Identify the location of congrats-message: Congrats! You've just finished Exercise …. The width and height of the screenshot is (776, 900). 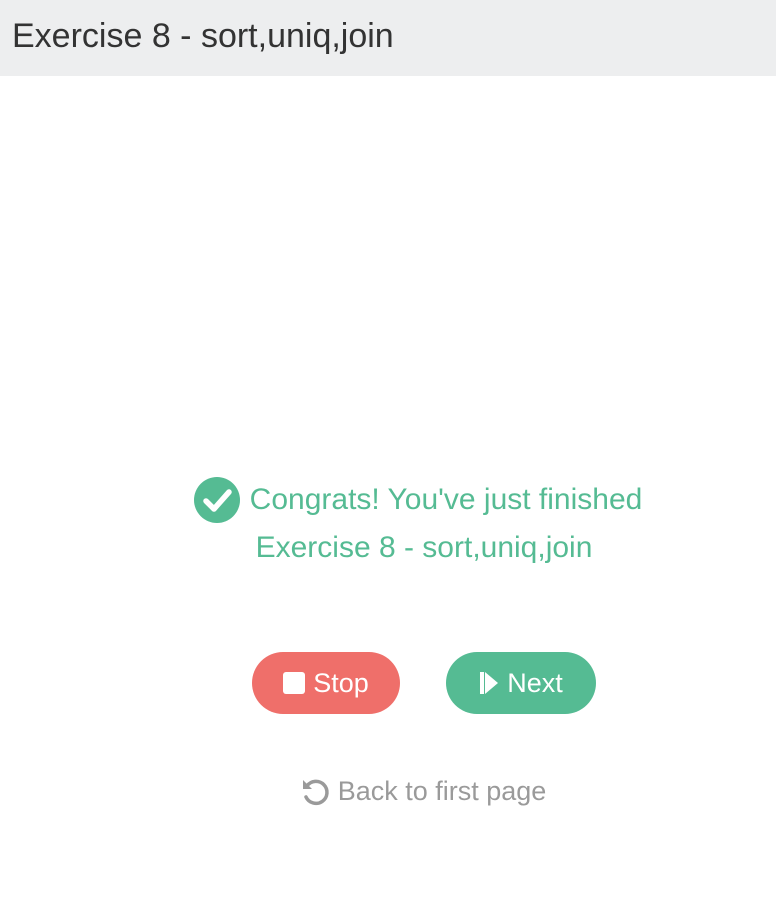
(388, 524).